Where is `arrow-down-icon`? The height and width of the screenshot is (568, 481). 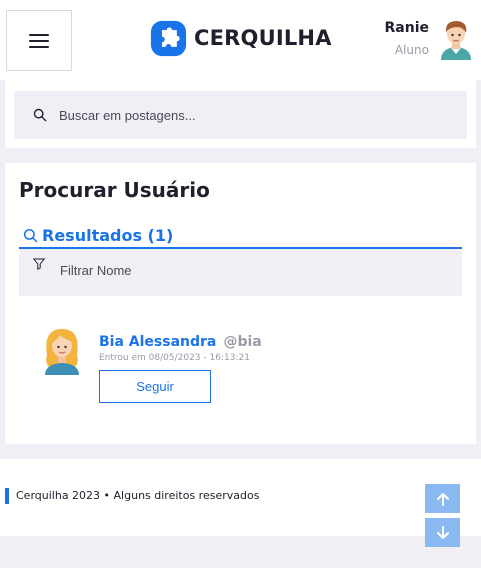
arrow-down-icon is located at coordinates (442, 532).